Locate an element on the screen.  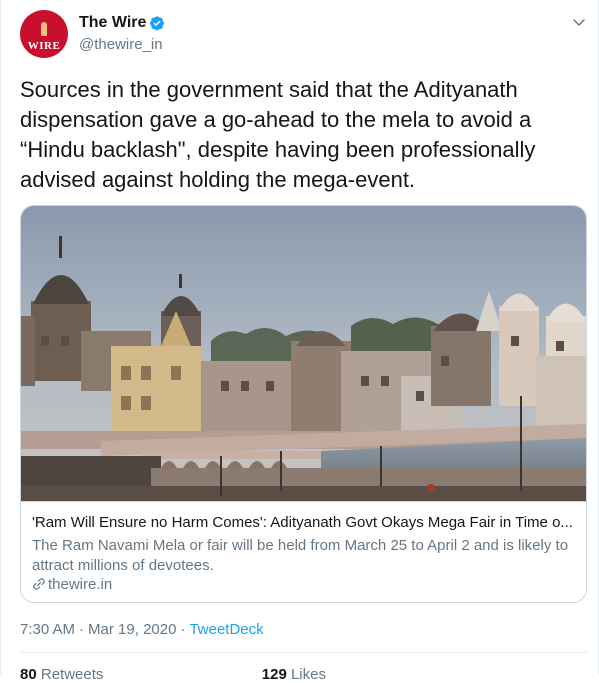
tweet-source: TweetDeck is located at coordinates (226, 629).